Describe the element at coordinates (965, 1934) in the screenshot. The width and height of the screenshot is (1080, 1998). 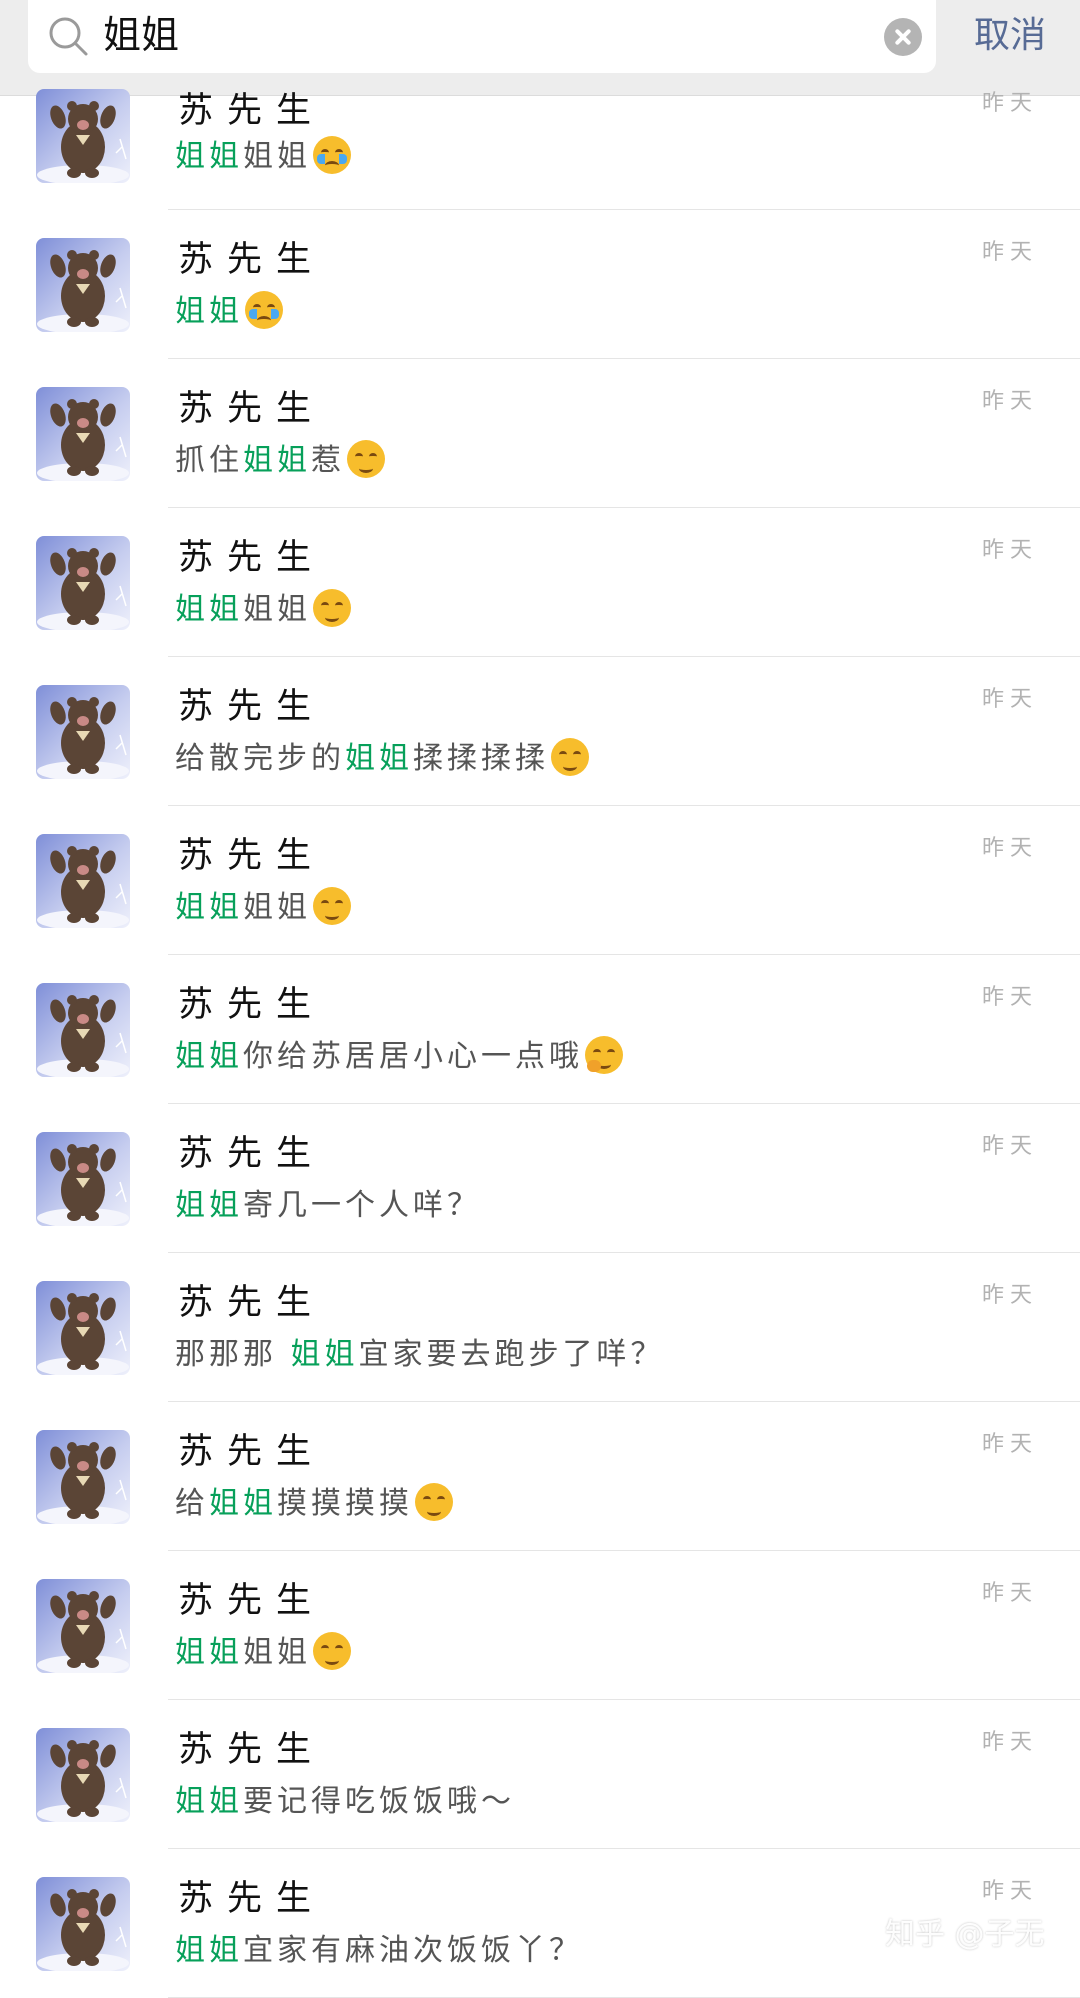
I see `watermark: 知乎 @子无` at that location.